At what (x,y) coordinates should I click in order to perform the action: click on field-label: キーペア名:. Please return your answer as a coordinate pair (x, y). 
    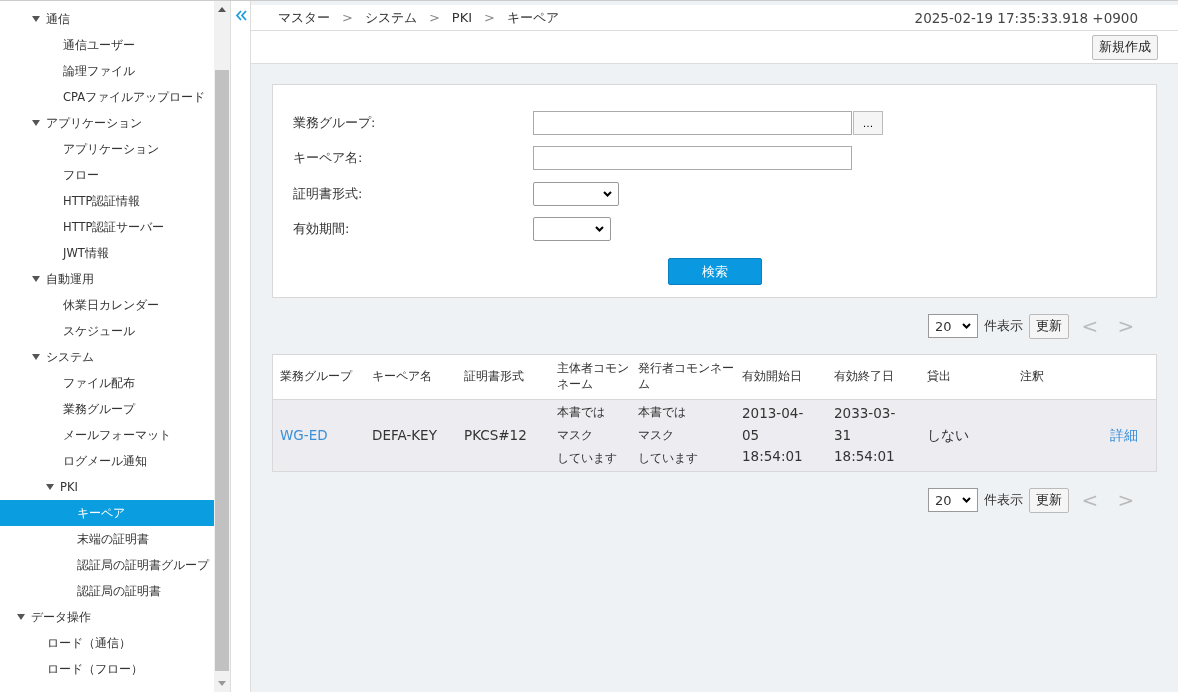
    Looking at the image, I should click on (328, 158).